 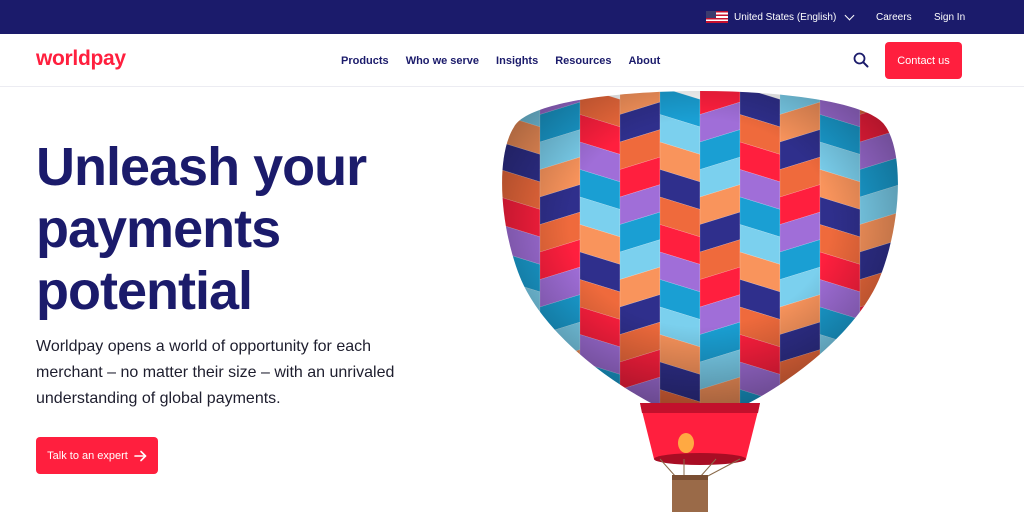 I want to click on talk-to-expert-button: Talk to an expert, so click(x=97, y=455).